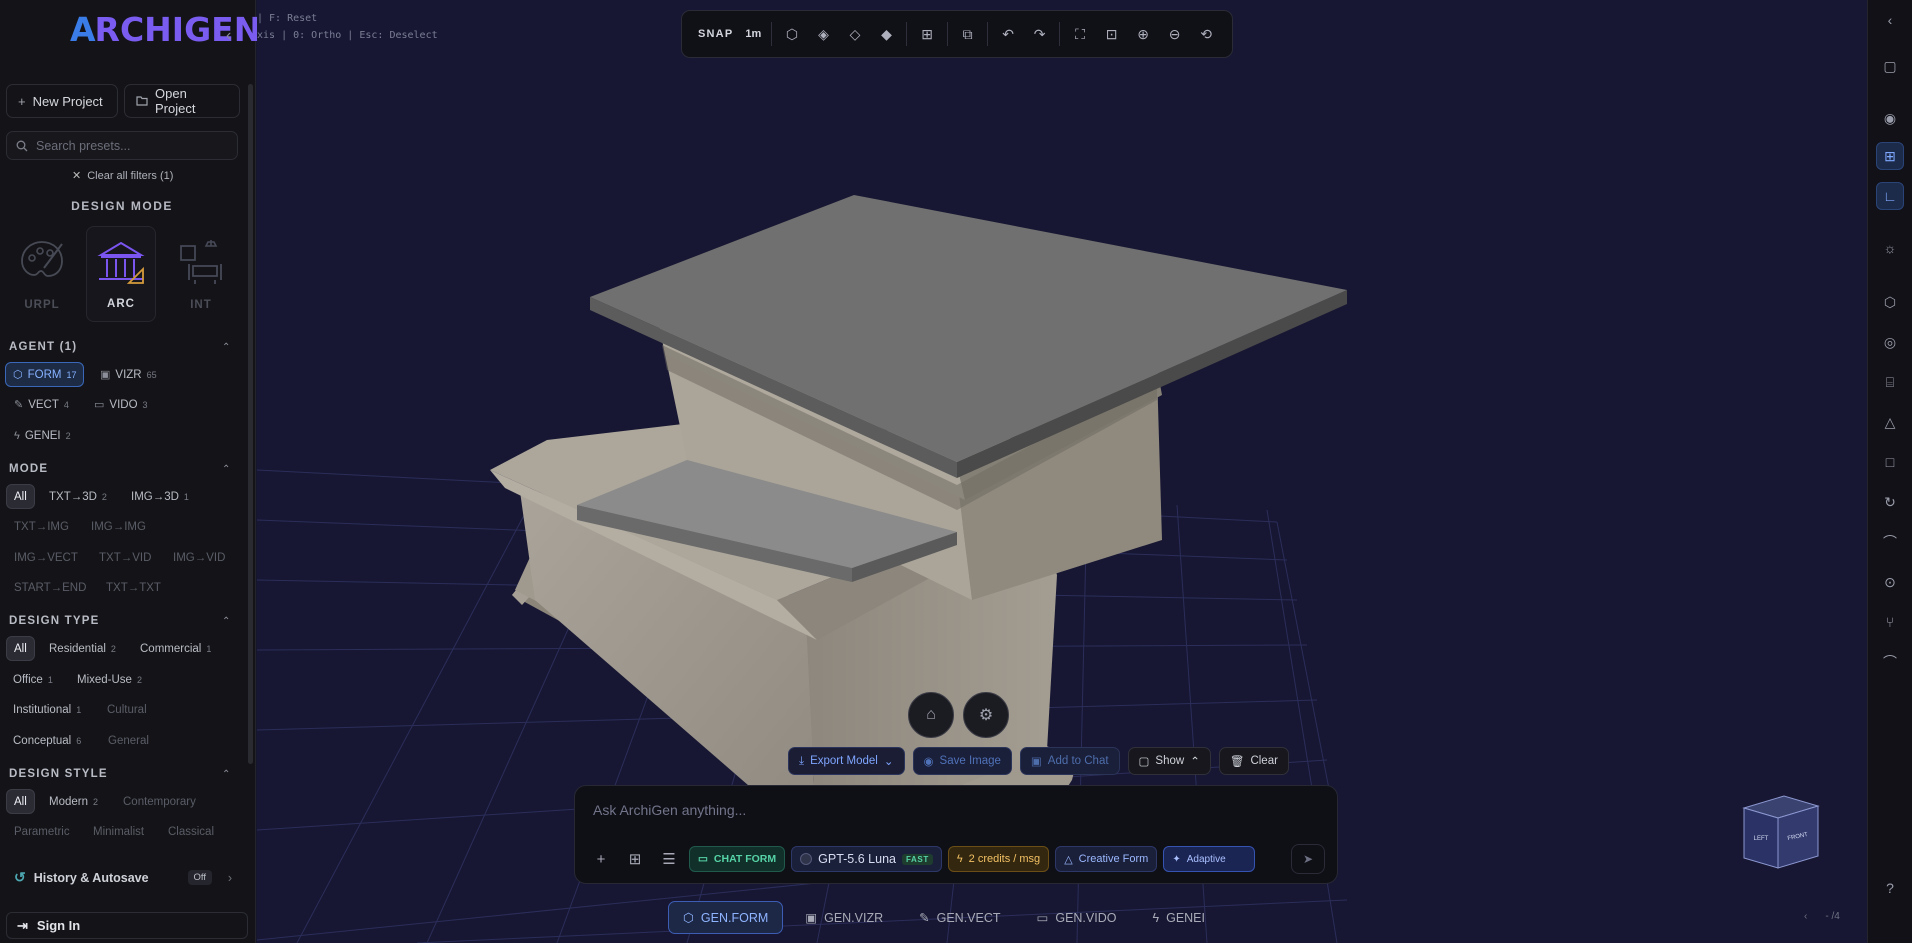 The image size is (1912, 943). Describe the element at coordinates (20, 496) in the screenshot. I see `mode-chip: All` at that location.